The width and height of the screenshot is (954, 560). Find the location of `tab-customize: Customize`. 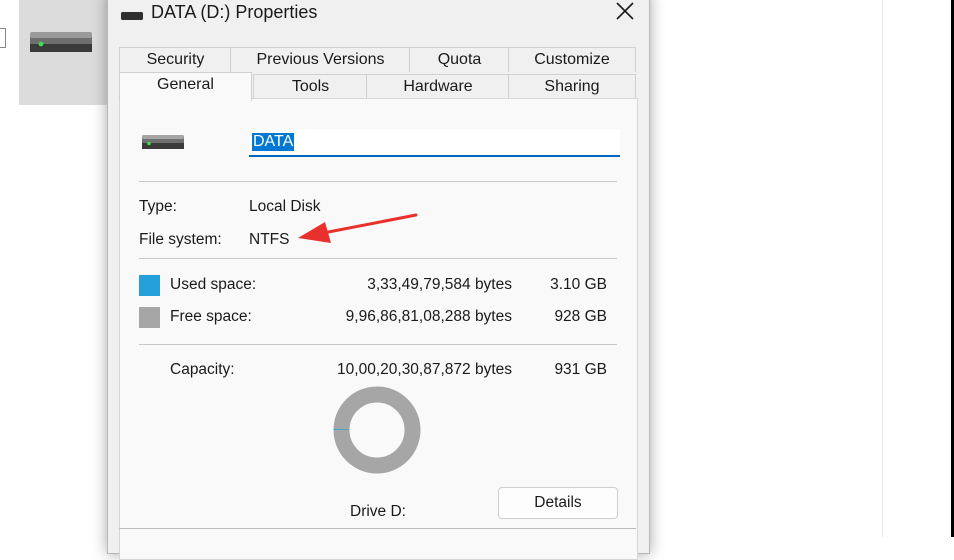

tab-customize: Customize is located at coordinates (572, 59).